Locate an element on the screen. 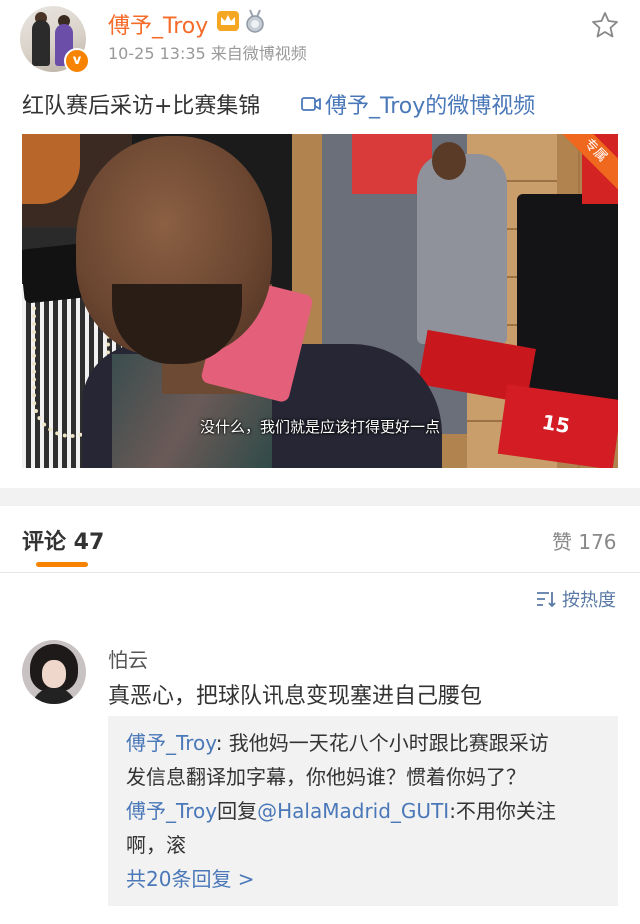  tab-comments: 评论 47 is located at coordinates (63, 540).